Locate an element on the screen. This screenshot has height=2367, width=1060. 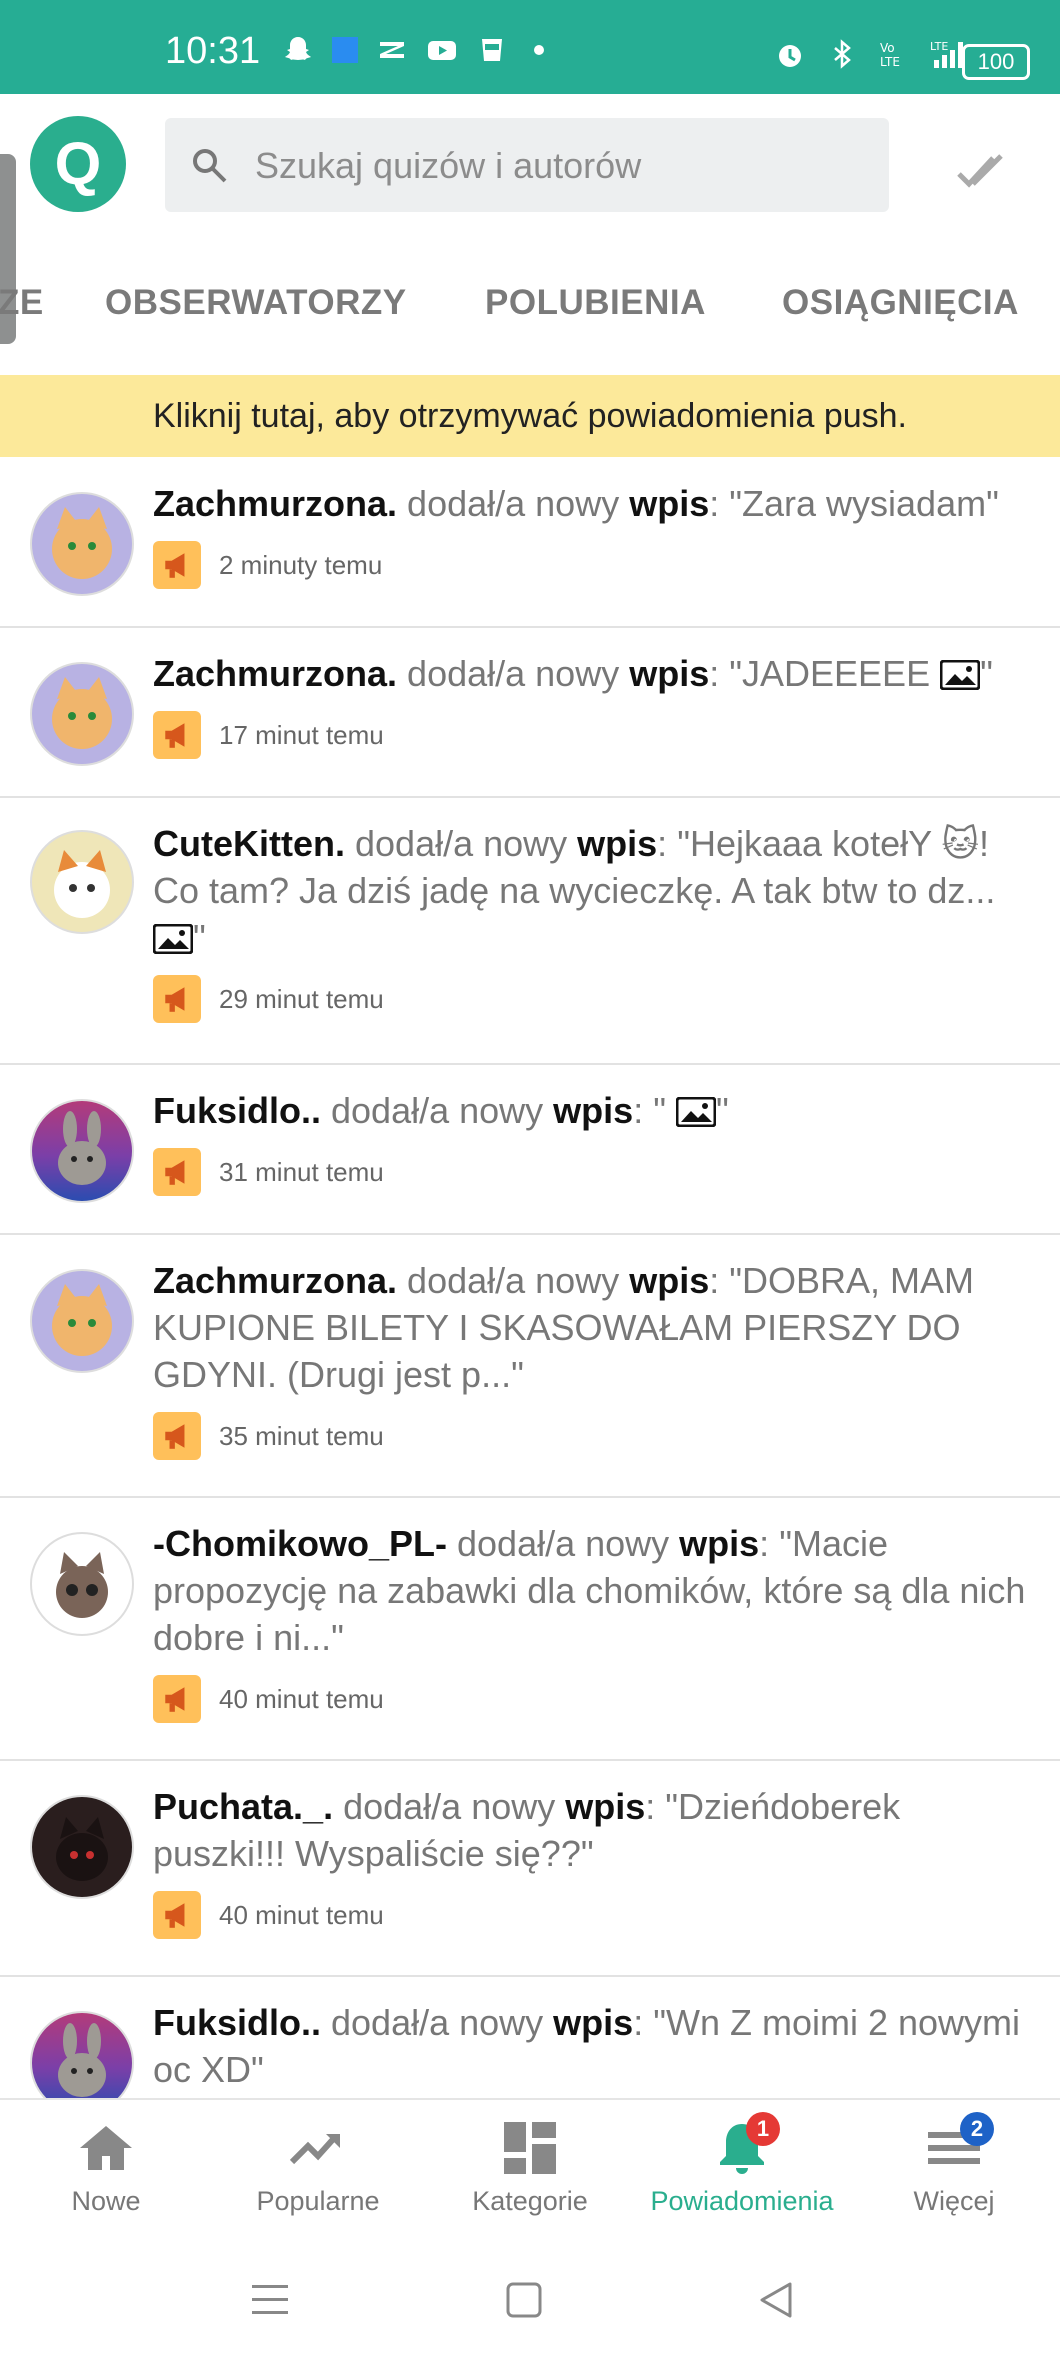
app-square-icon is located at coordinates (345, 50).